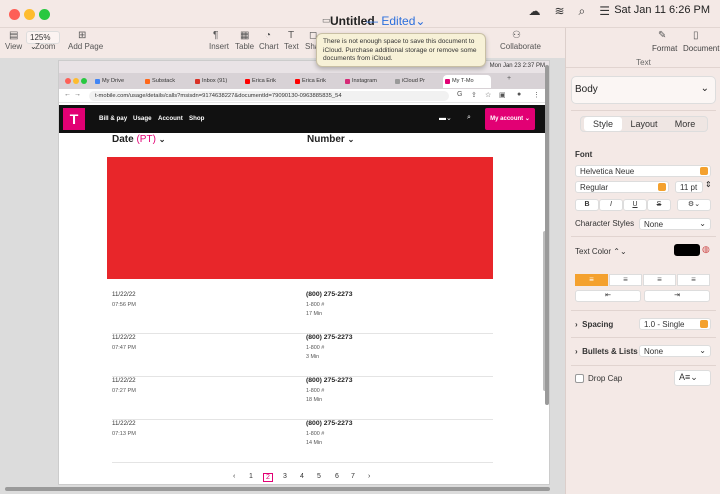  I want to click on underline-button: U, so click(635, 205).